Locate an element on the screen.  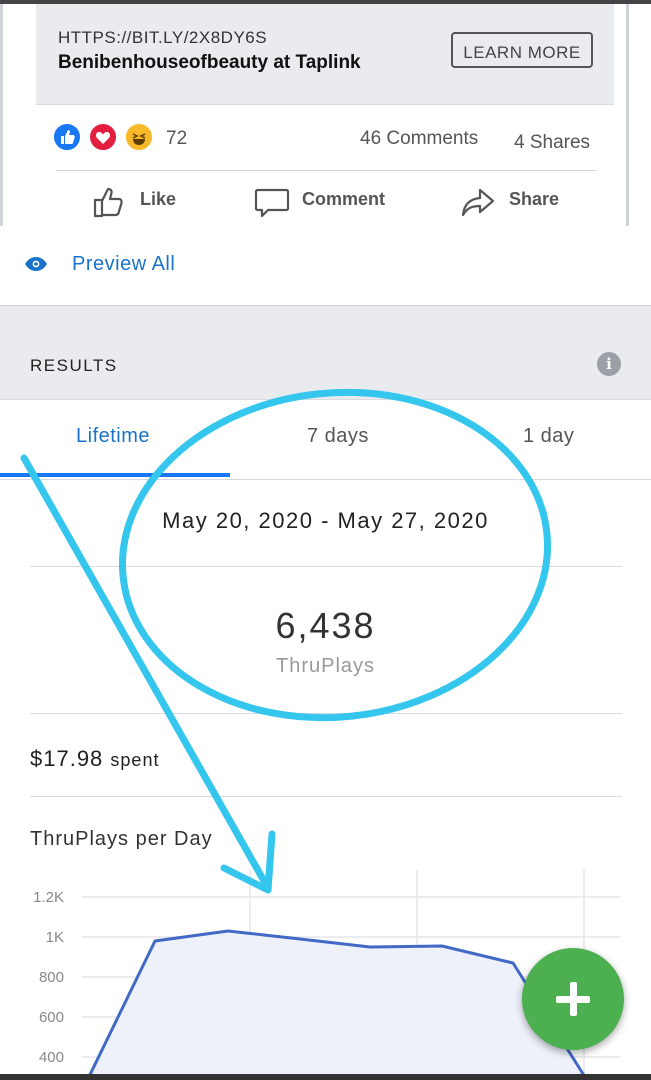
results-tabs: Lifetime 7 days 1 day is located at coordinates (325, 439).